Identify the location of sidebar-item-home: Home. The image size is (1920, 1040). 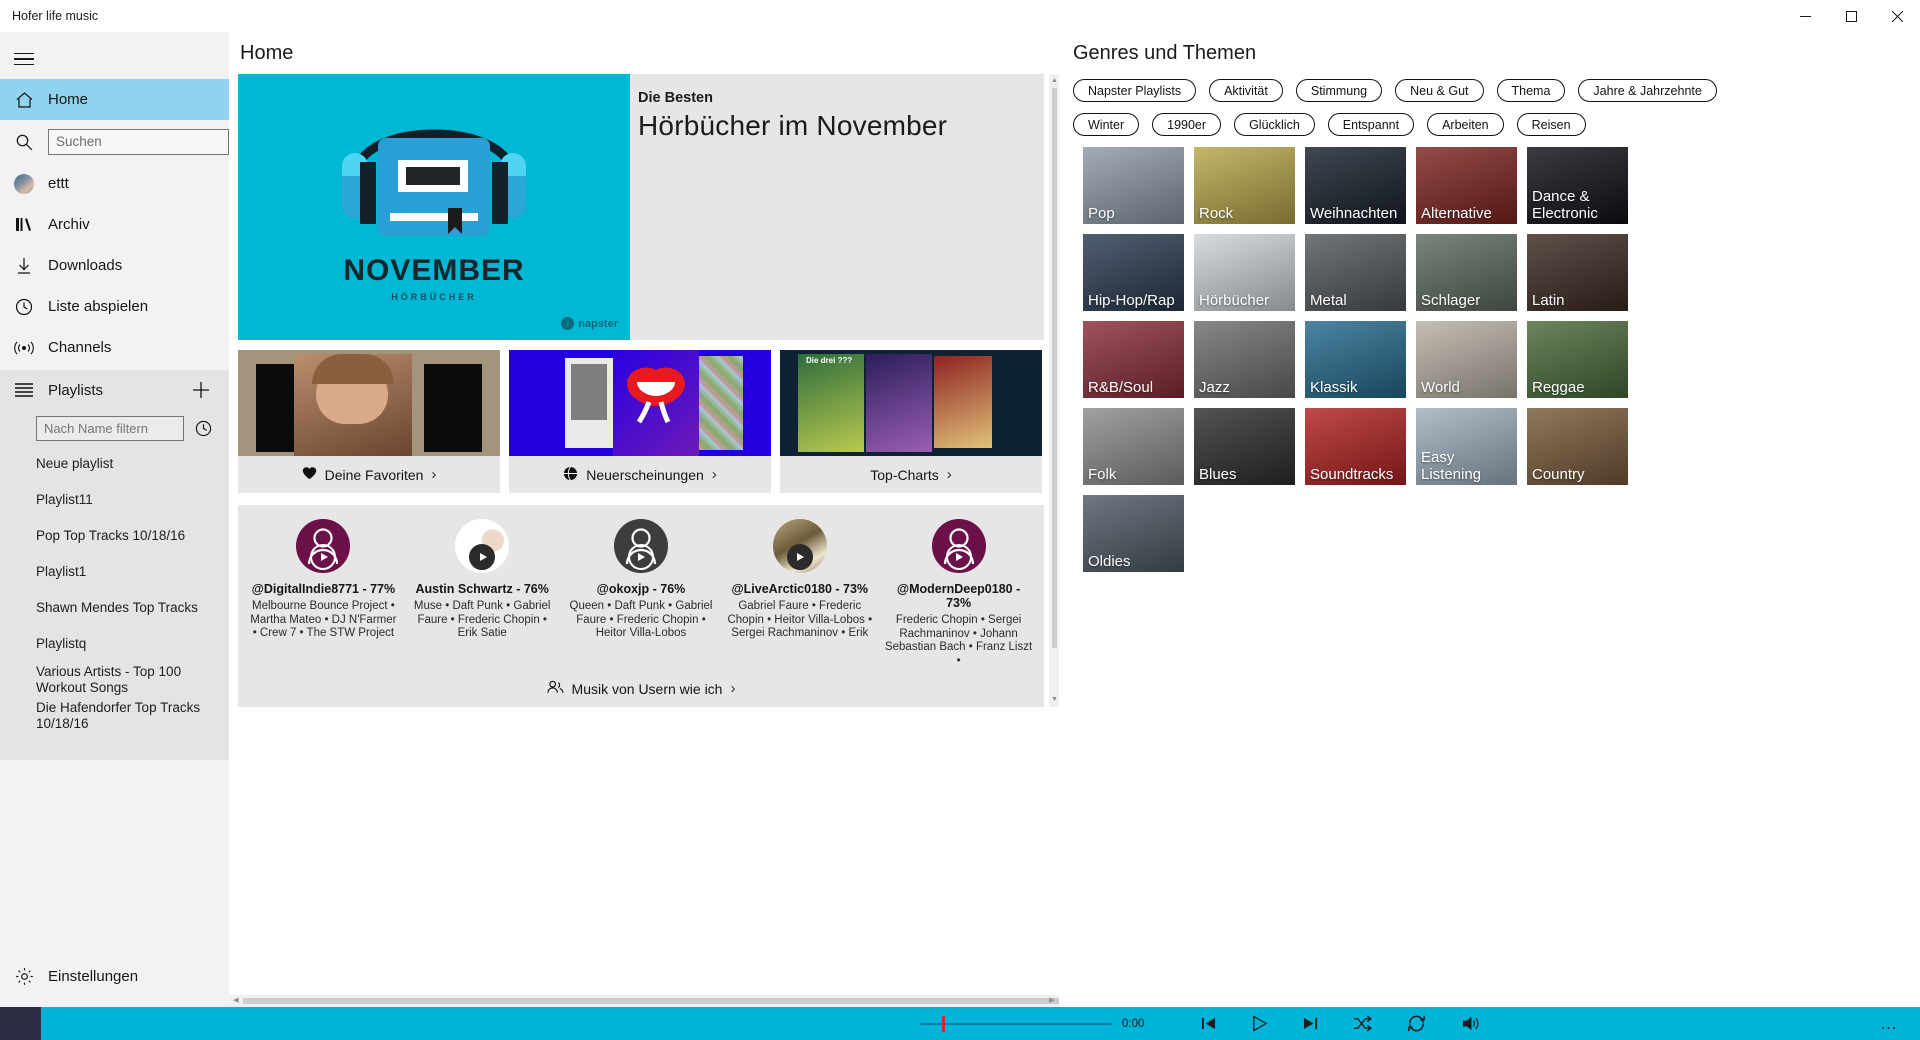
(114, 99).